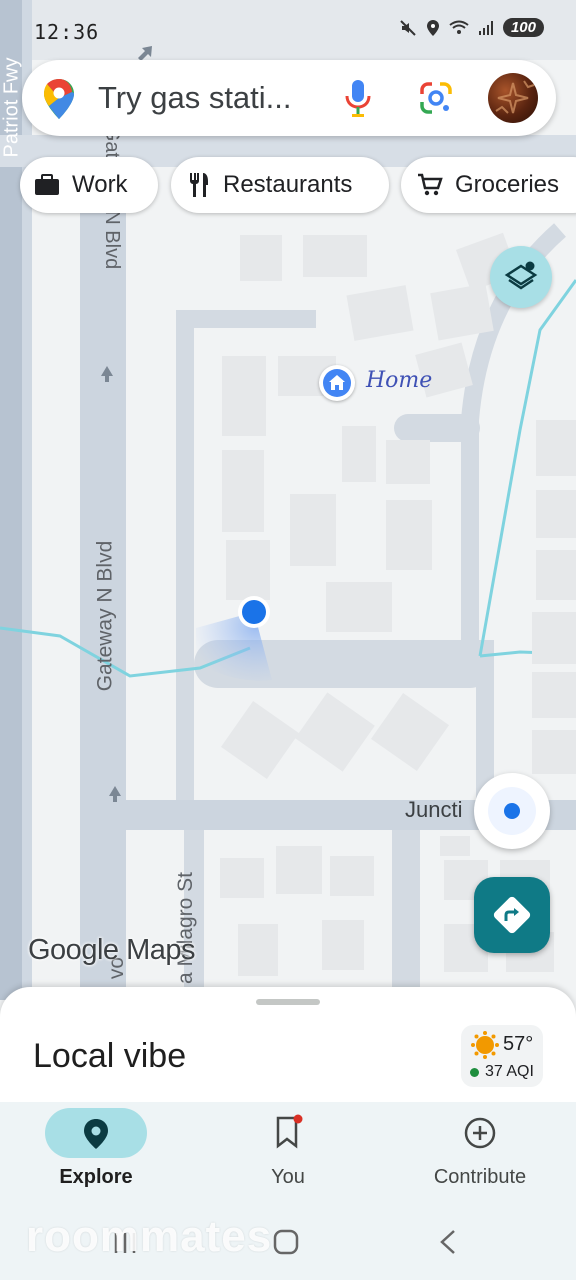  What do you see at coordinates (11, 107) in the screenshot?
I see `road-label-patriot-fwy: Patriot Fwy` at bounding box center [11, 107].